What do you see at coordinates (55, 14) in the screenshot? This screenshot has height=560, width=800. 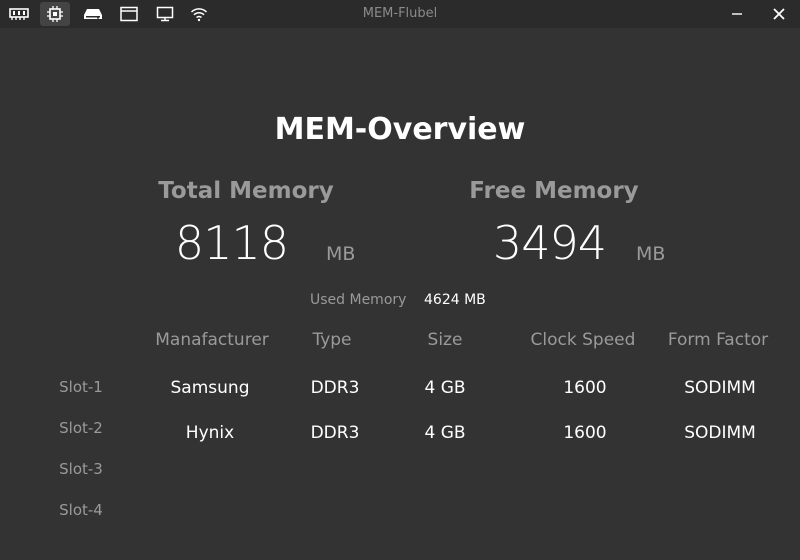 I see `cpu-icon` at bounding box center [55, 14].